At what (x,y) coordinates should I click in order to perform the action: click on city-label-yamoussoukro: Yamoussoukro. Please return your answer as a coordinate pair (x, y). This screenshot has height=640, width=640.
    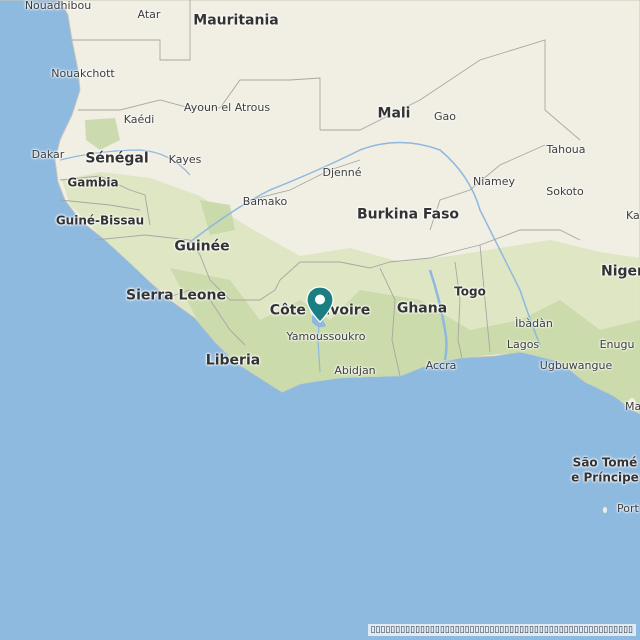
    Looking at the image, I should click on (326, 336).